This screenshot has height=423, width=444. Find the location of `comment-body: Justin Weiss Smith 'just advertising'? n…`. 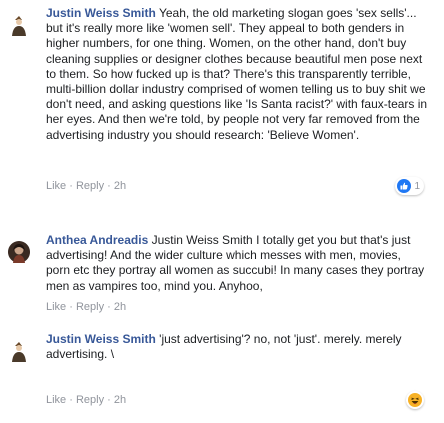

comment-body: Justin Weiss Smith 'just advertising'? n… is located at coordinates (237, 347).